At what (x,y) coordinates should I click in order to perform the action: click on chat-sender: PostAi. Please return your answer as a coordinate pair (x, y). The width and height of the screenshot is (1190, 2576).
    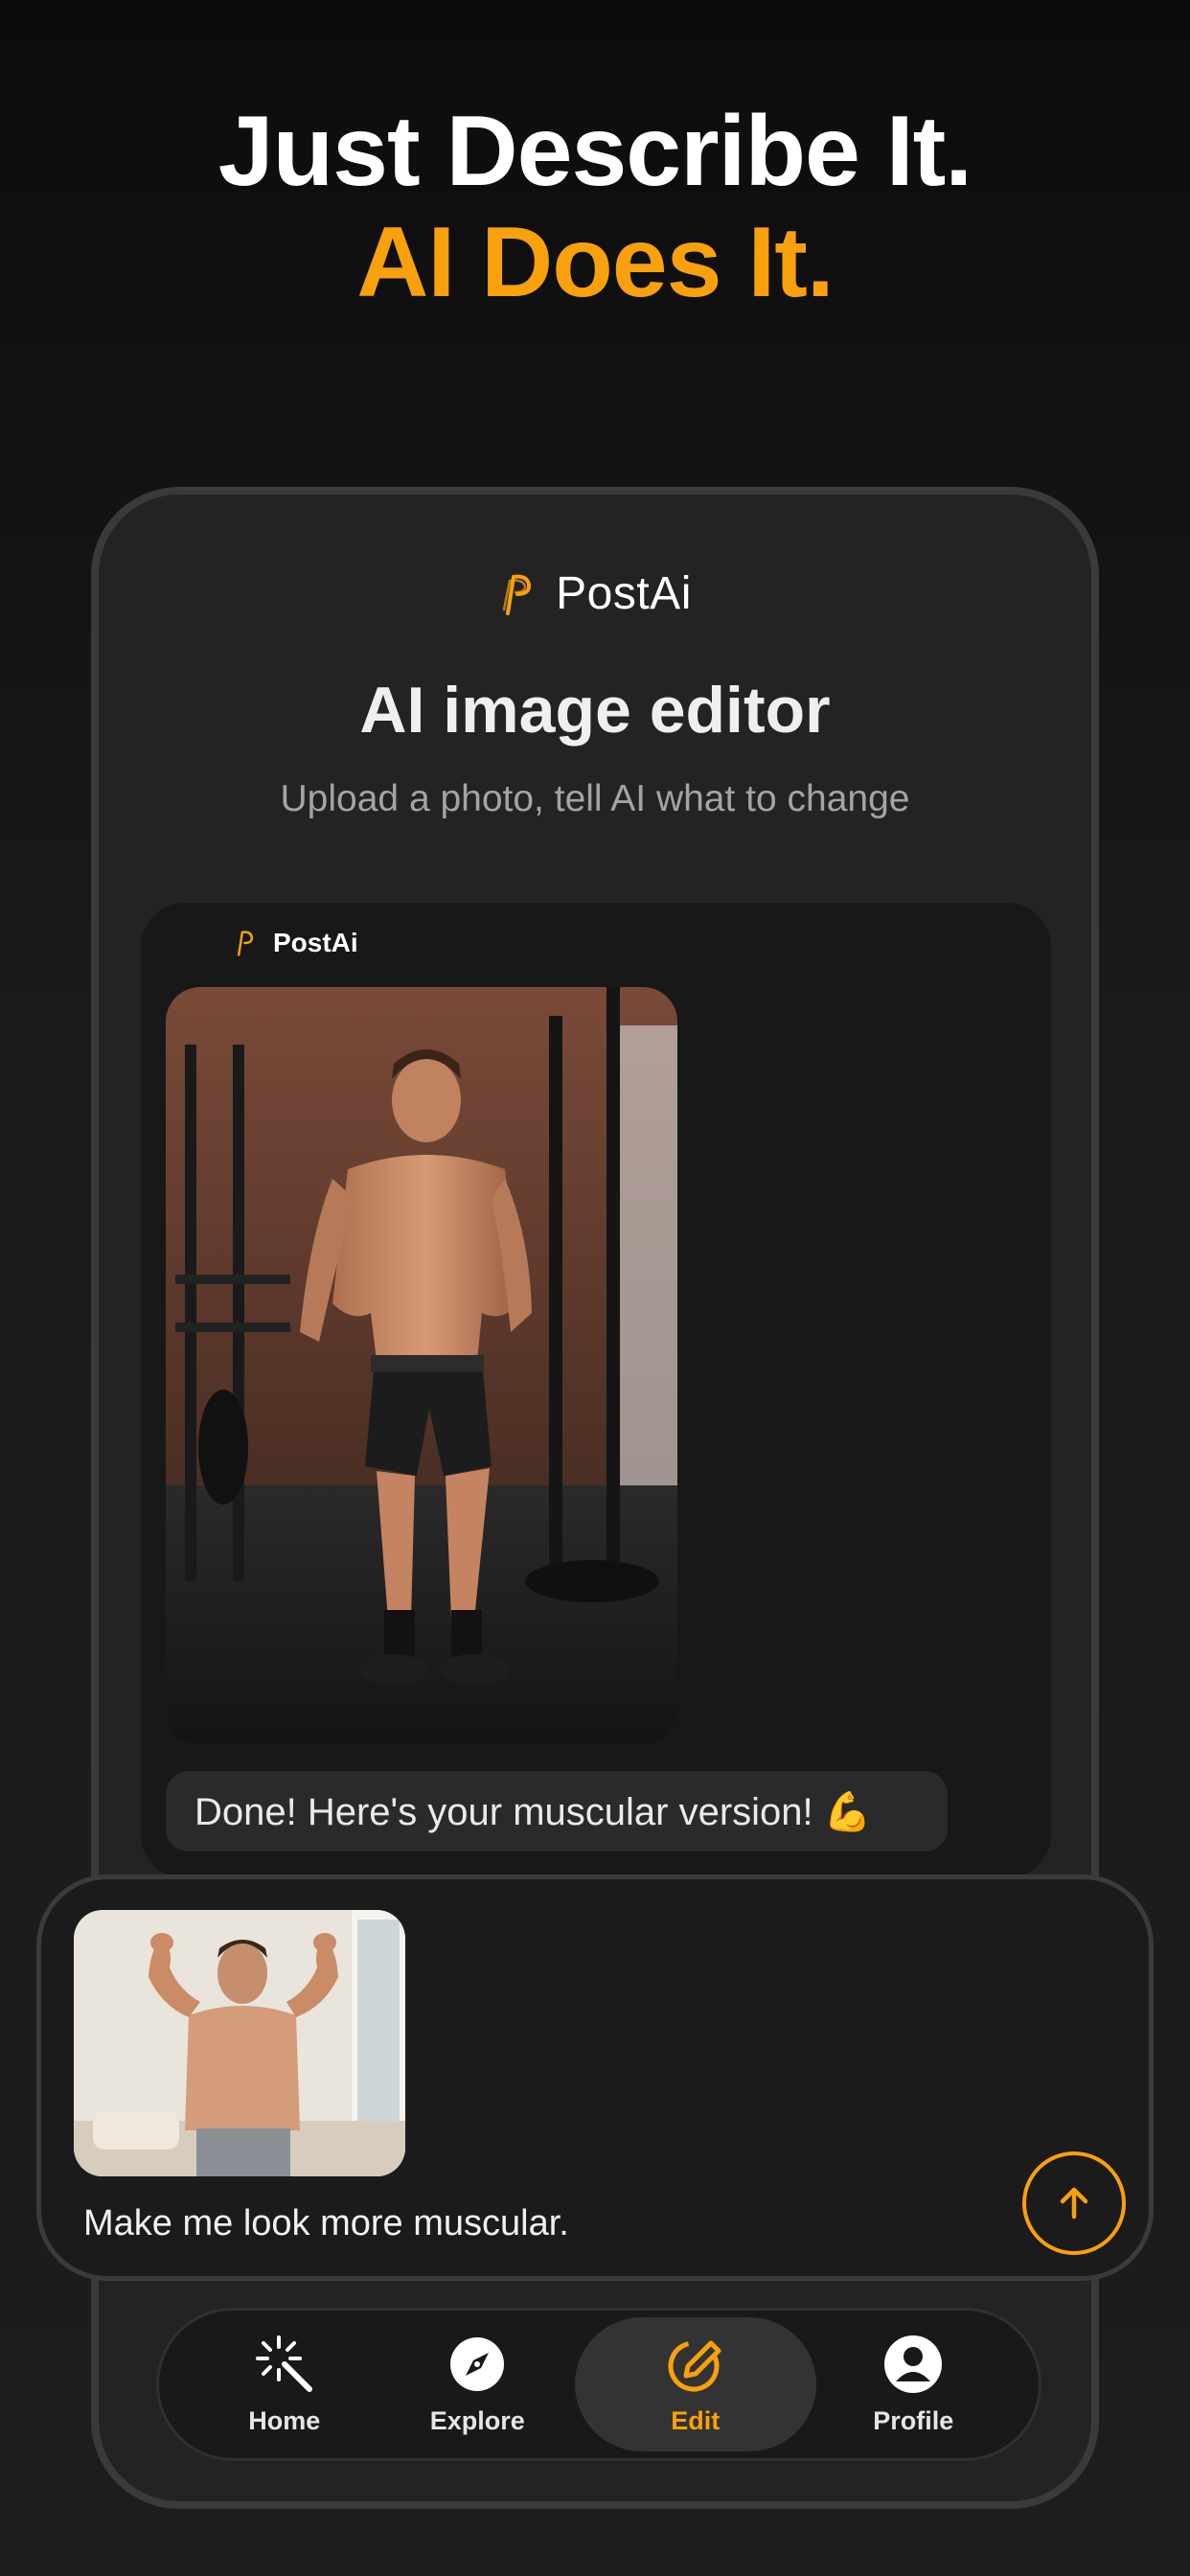
    Looking at the image, I should click on (295, 943).